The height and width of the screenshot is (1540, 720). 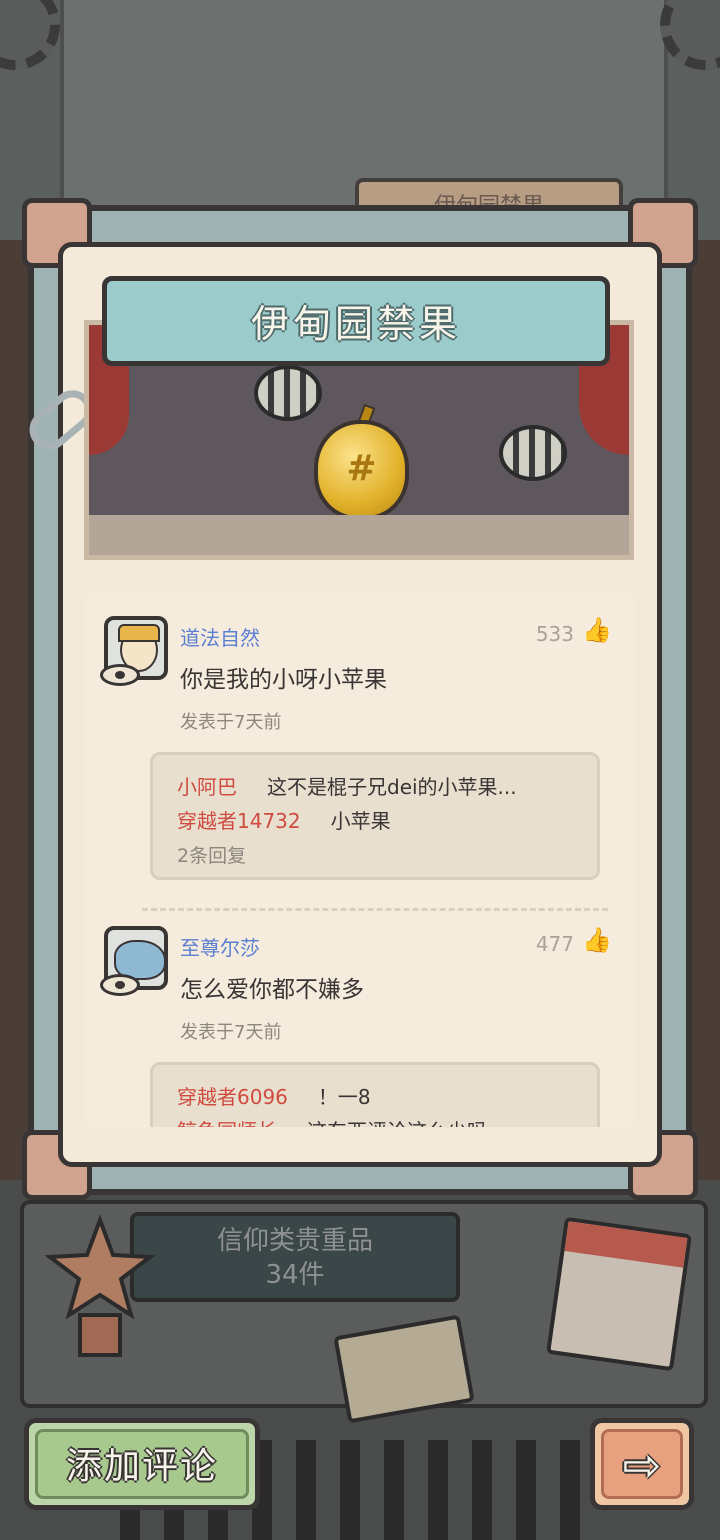 What do you see at coordinates (619, 1294) in the screenshot?
I see `calendar-icon` at bounding box center [619, 1294].